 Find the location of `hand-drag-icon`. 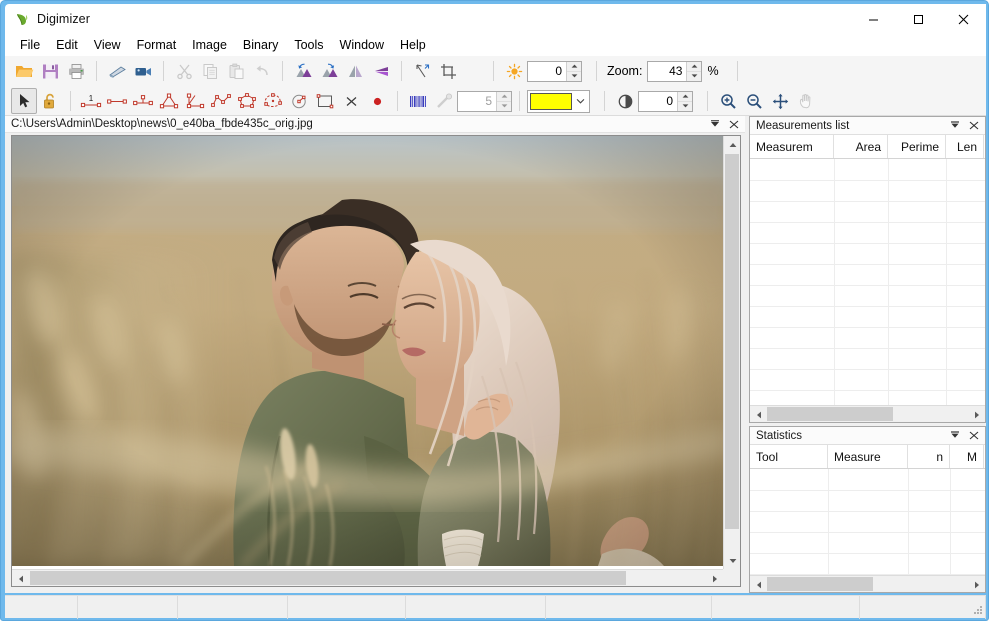

hand-drag-icon is located at coordinates (806, 101).